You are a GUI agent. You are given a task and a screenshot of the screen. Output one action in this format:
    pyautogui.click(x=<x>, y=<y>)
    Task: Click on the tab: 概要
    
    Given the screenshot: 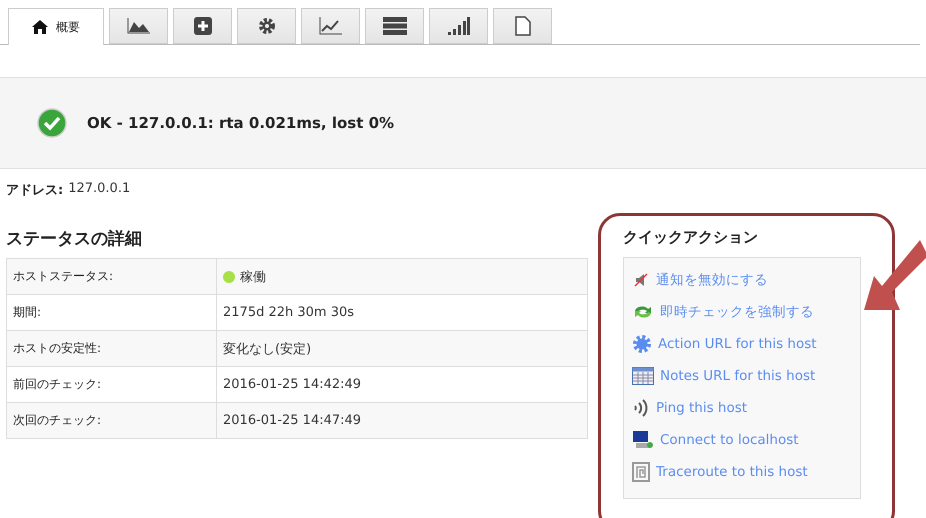 What is the action you would take?
    pyautogui.click(x=56, y=26)
    